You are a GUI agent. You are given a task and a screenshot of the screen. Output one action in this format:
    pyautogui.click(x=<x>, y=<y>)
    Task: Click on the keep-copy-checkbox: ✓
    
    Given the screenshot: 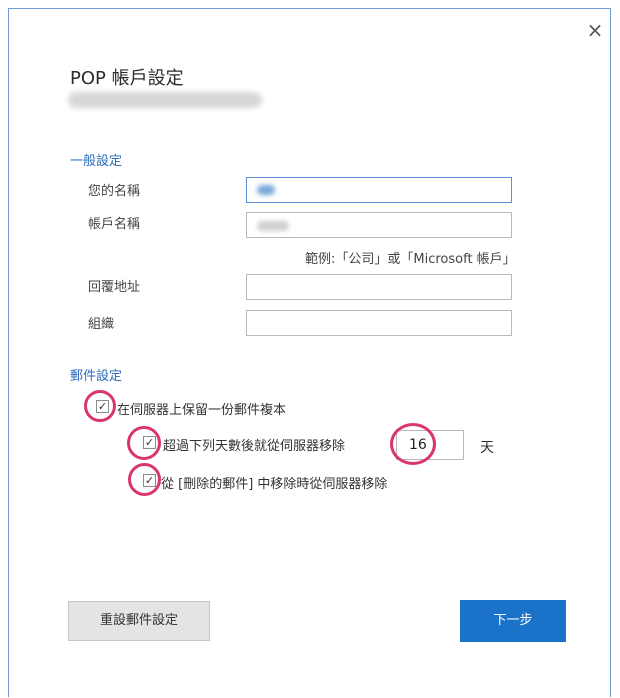 What is the action you would take?
    pyautogui.click(x=102, y=406)
    